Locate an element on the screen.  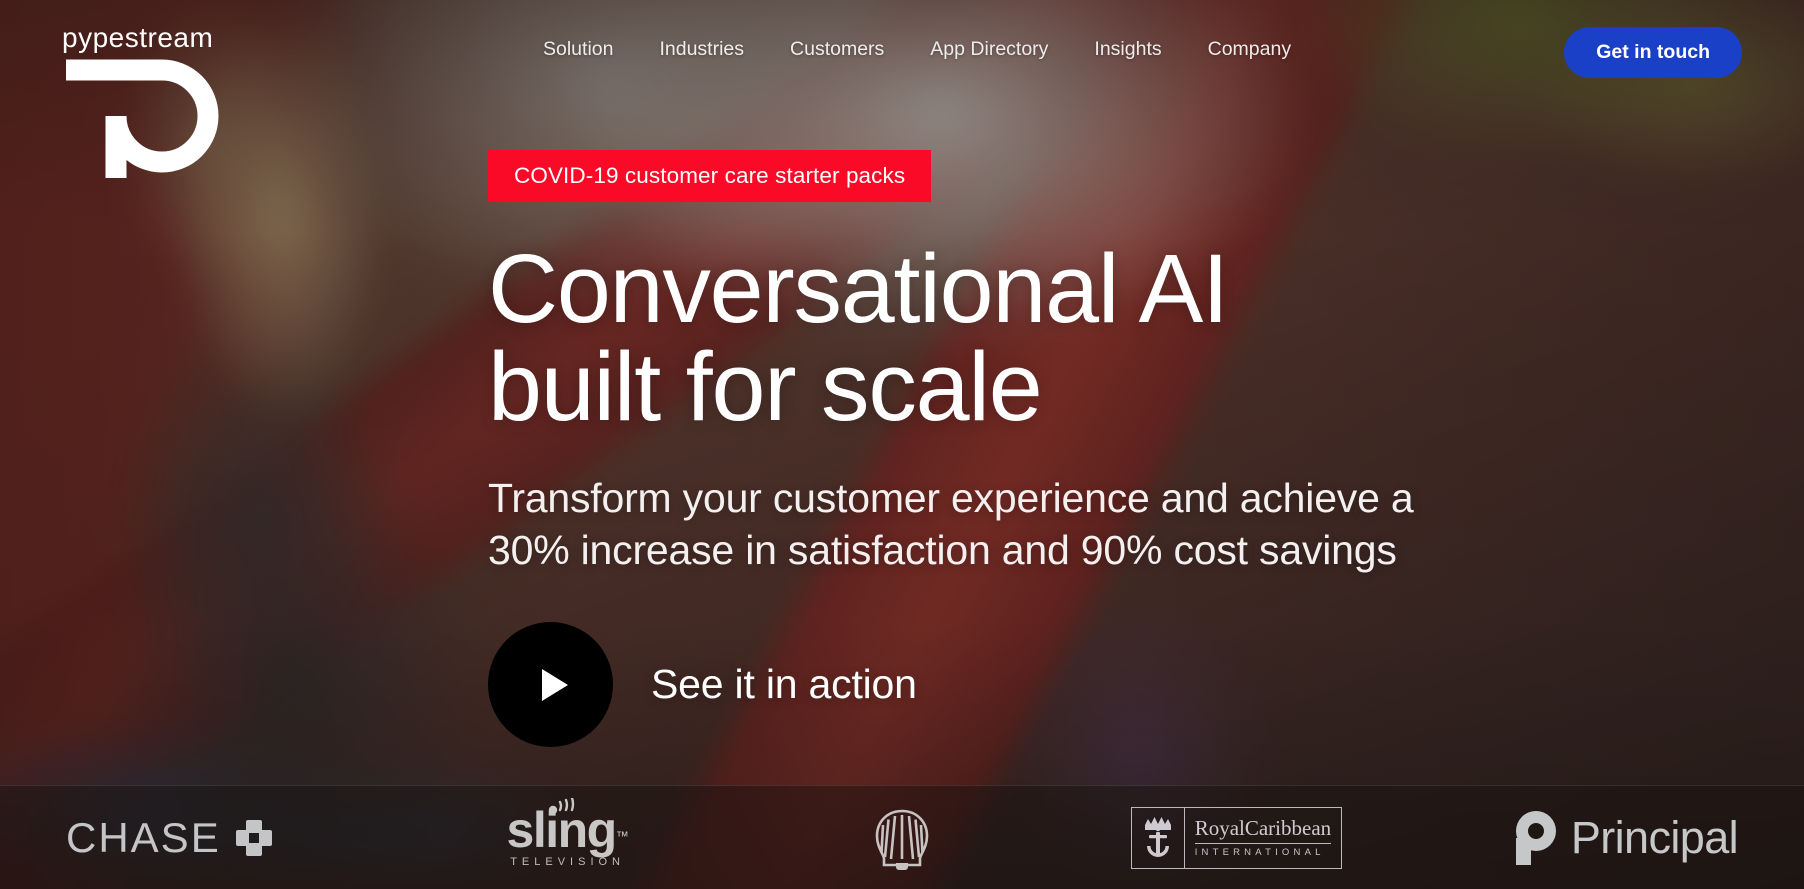
logo-chase: CHASE is located at coordinates (200, 837).